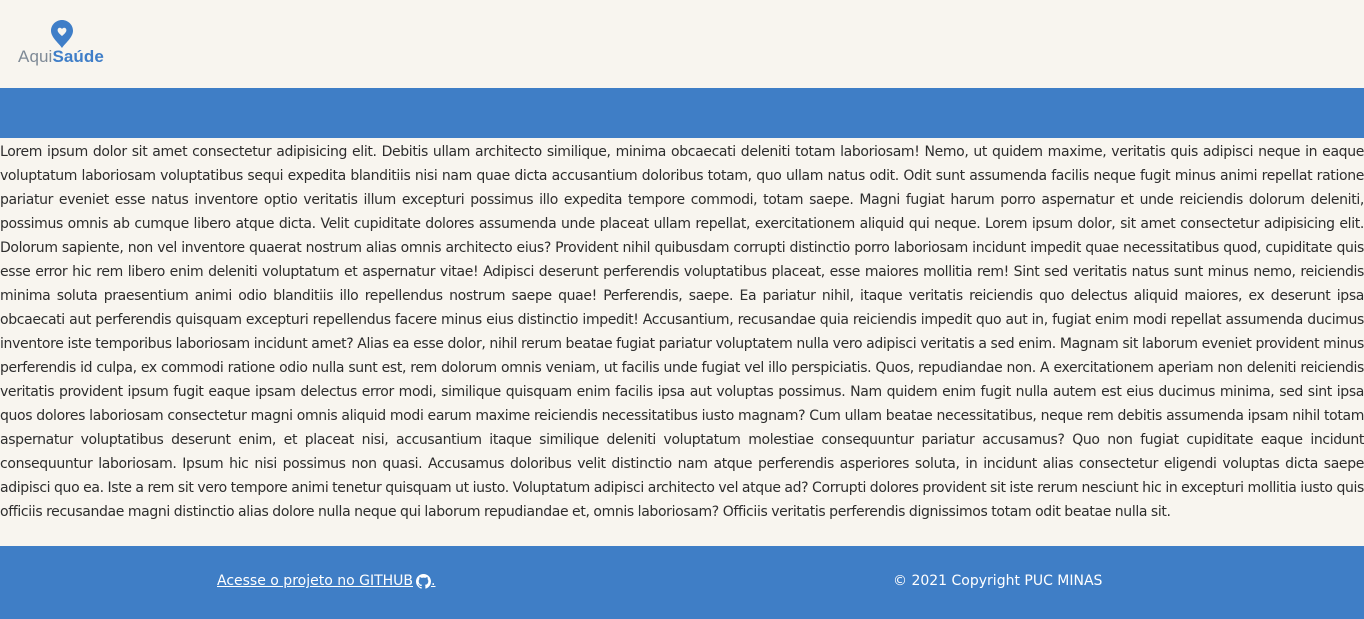 The height and width of the screenshot is (619, 1364). Describe the element at coordinates (998, 581) in the screenshot. I see `copyright-text: © 2021 Copyright PUC MINAS` at that location.